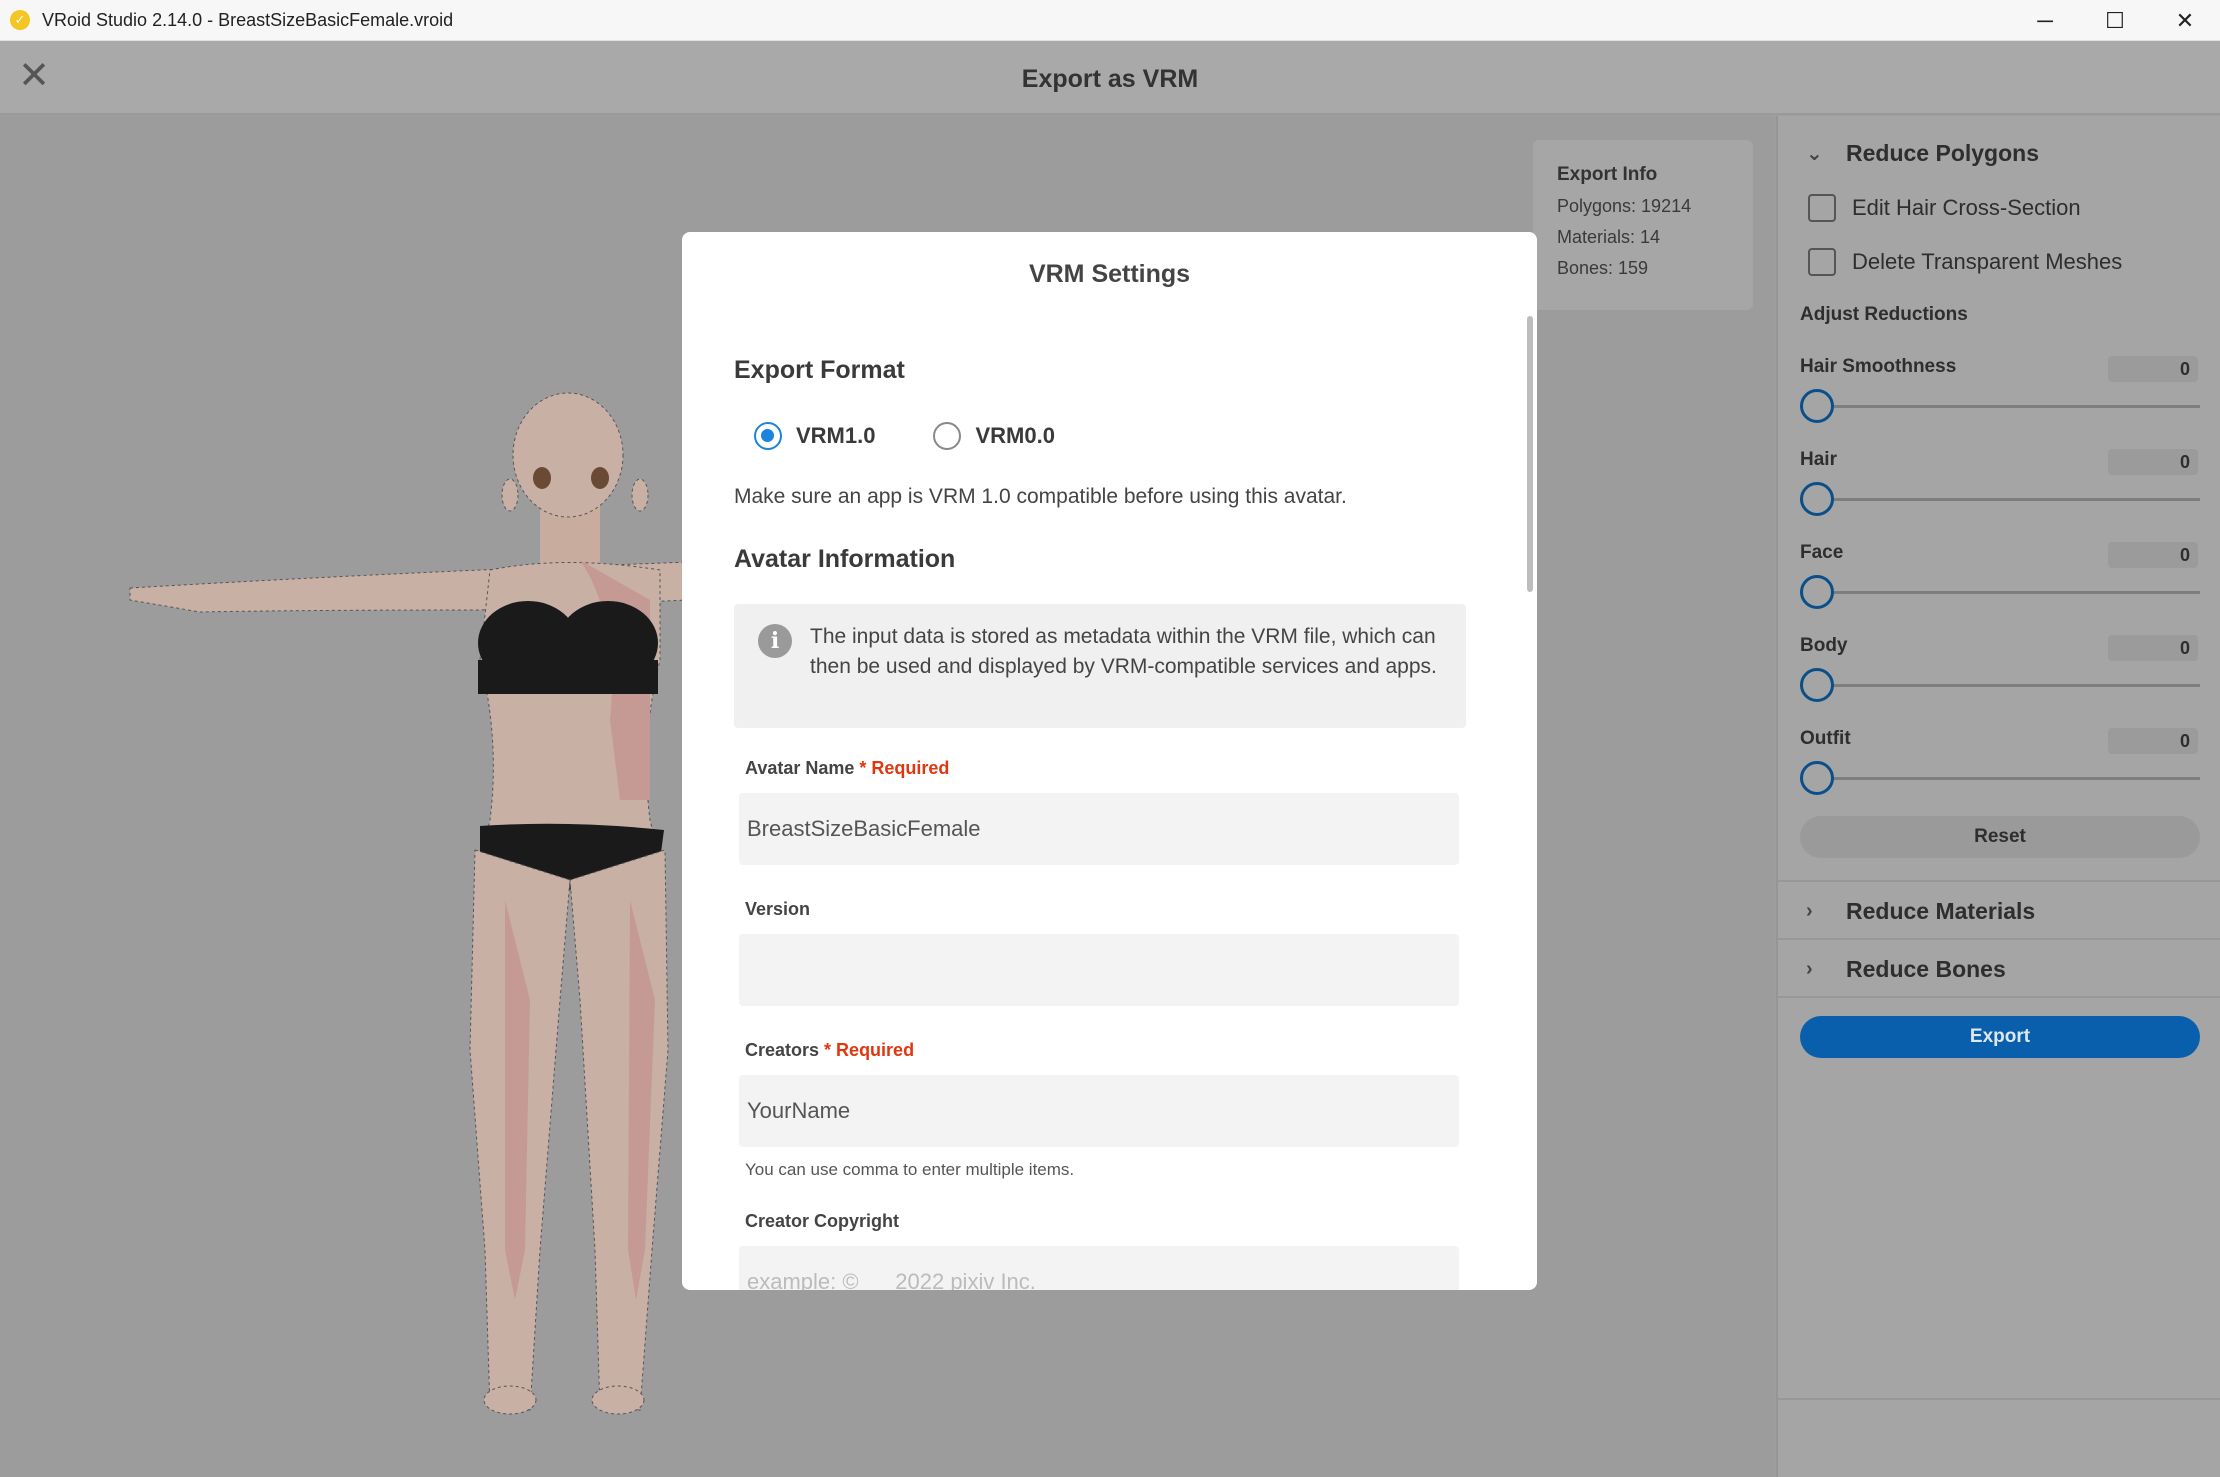 The image size is (2220, 1477). What do you see at coordinates (1818, 459) in the screenshot?
I see `slider-label-hair: Hair` at bounding box center [1818, 459].